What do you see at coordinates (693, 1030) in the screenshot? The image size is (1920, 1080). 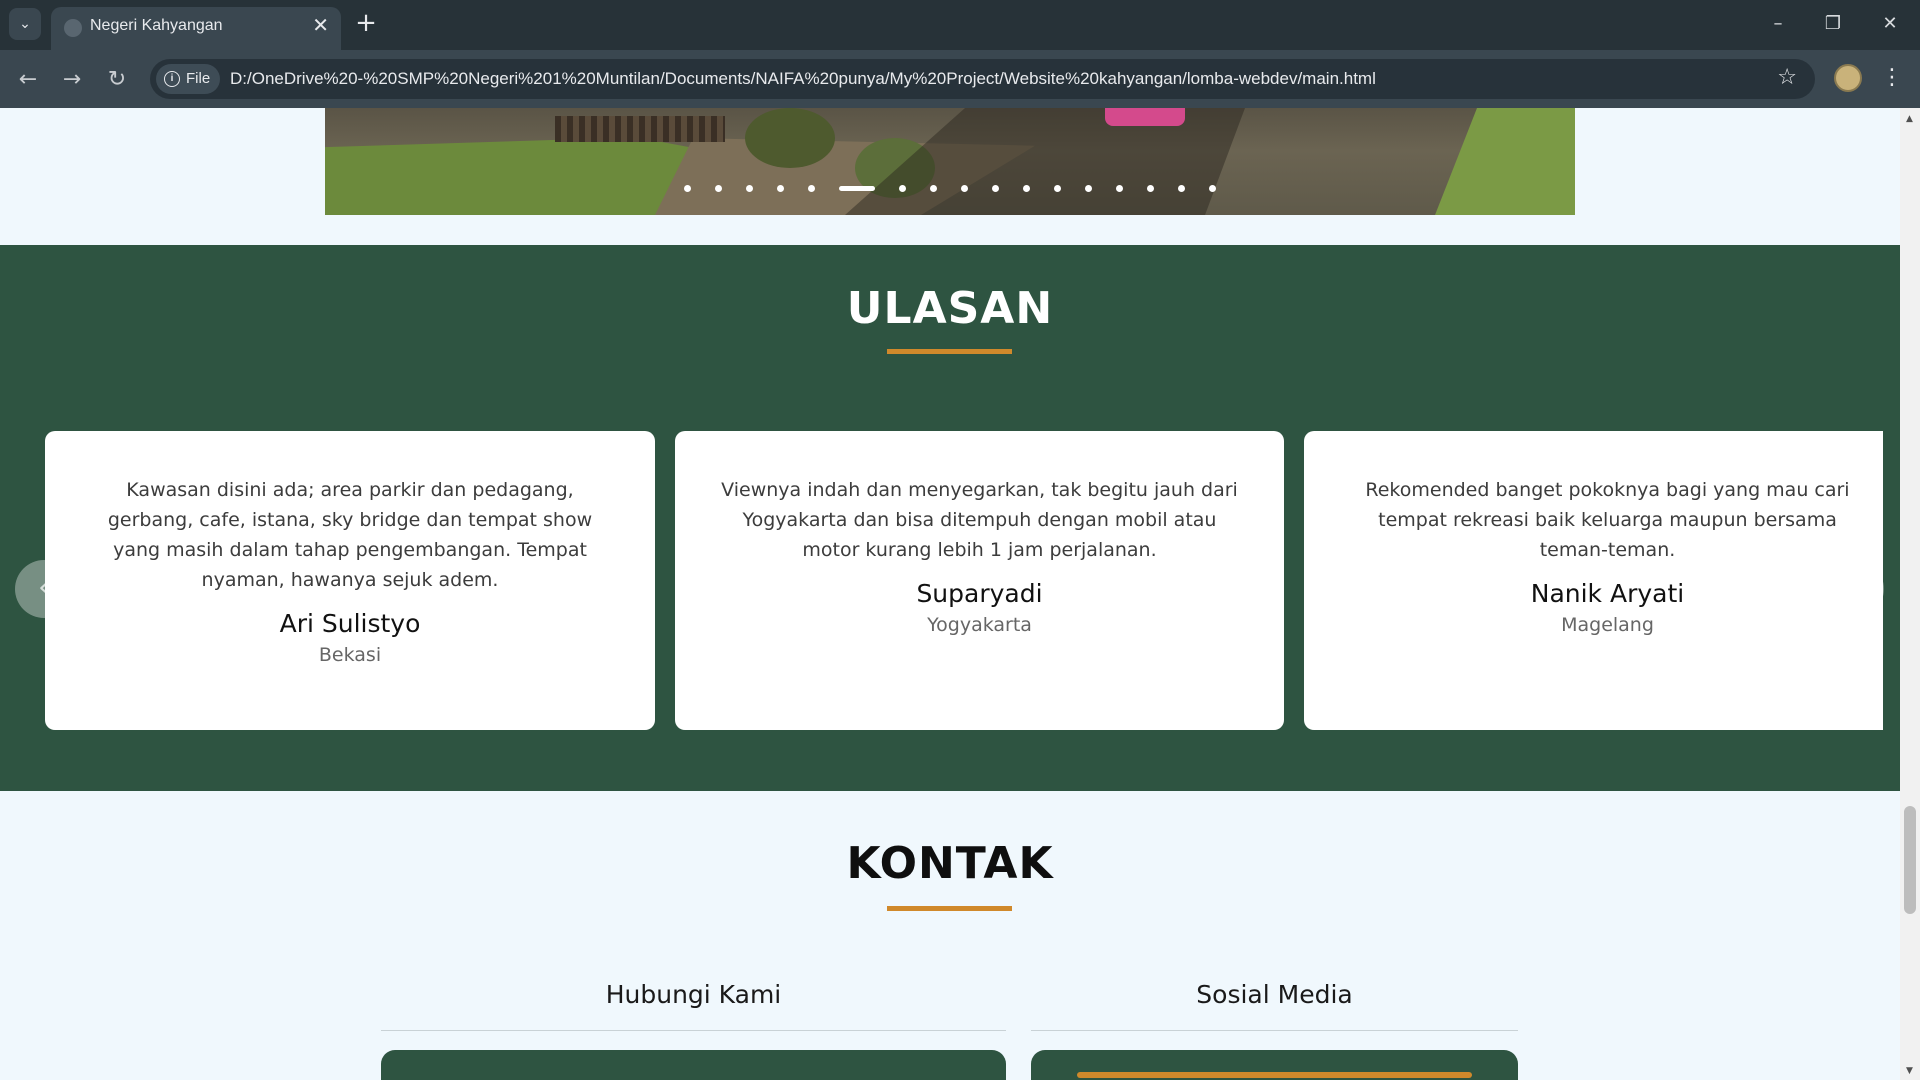 I see `hubungi-kami-divider` at bounding box center [693, 1030].